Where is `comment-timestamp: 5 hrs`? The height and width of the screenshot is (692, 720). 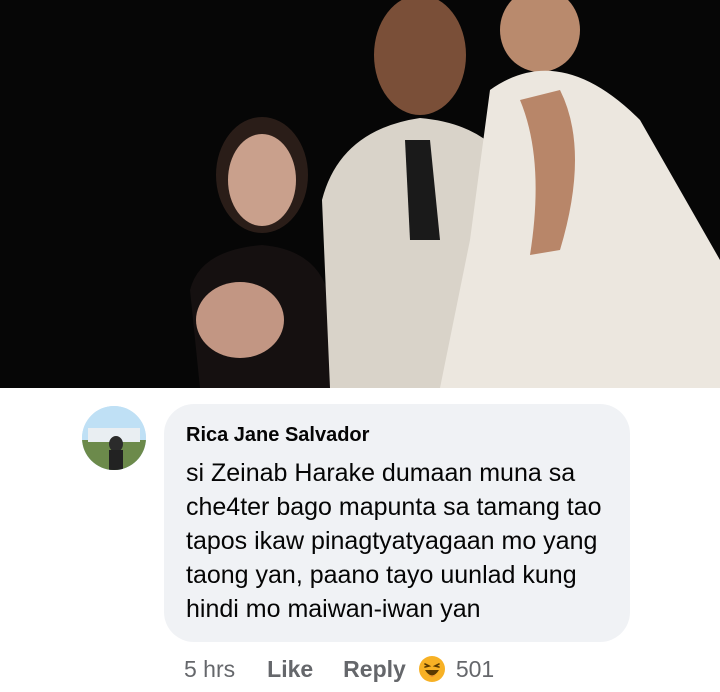 comment-timestamp: 5 hrs is located at coordinates (209, 669).